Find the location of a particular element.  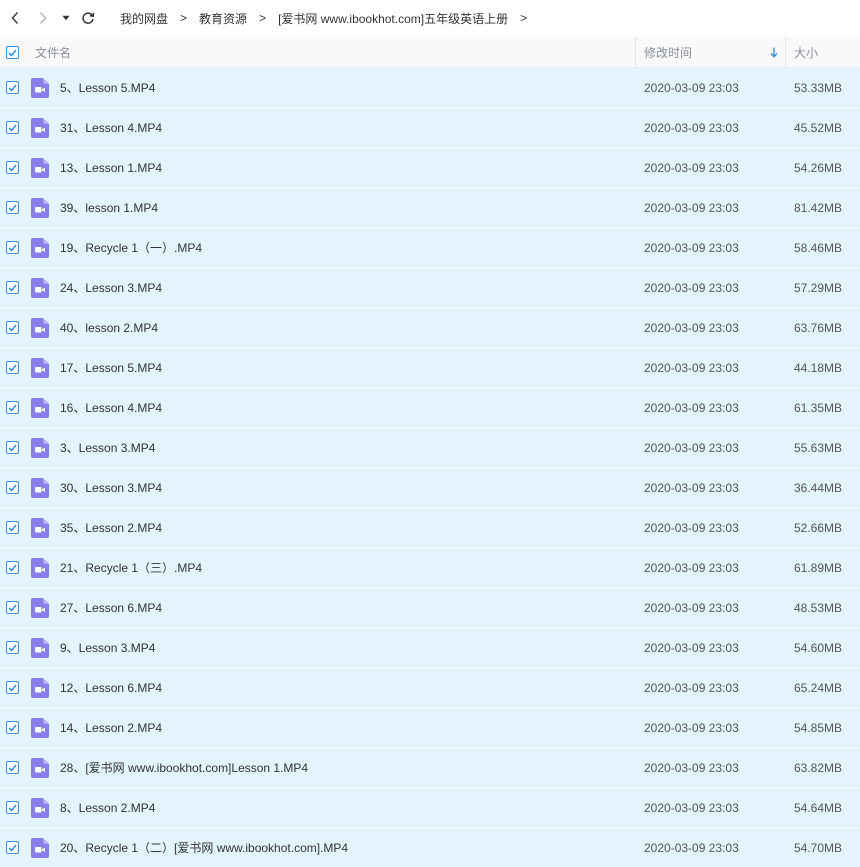

file-row: 3、Lesson 3.MP4 2020-03-09 23:03 55.63MB is located at coordinates (430, 448).